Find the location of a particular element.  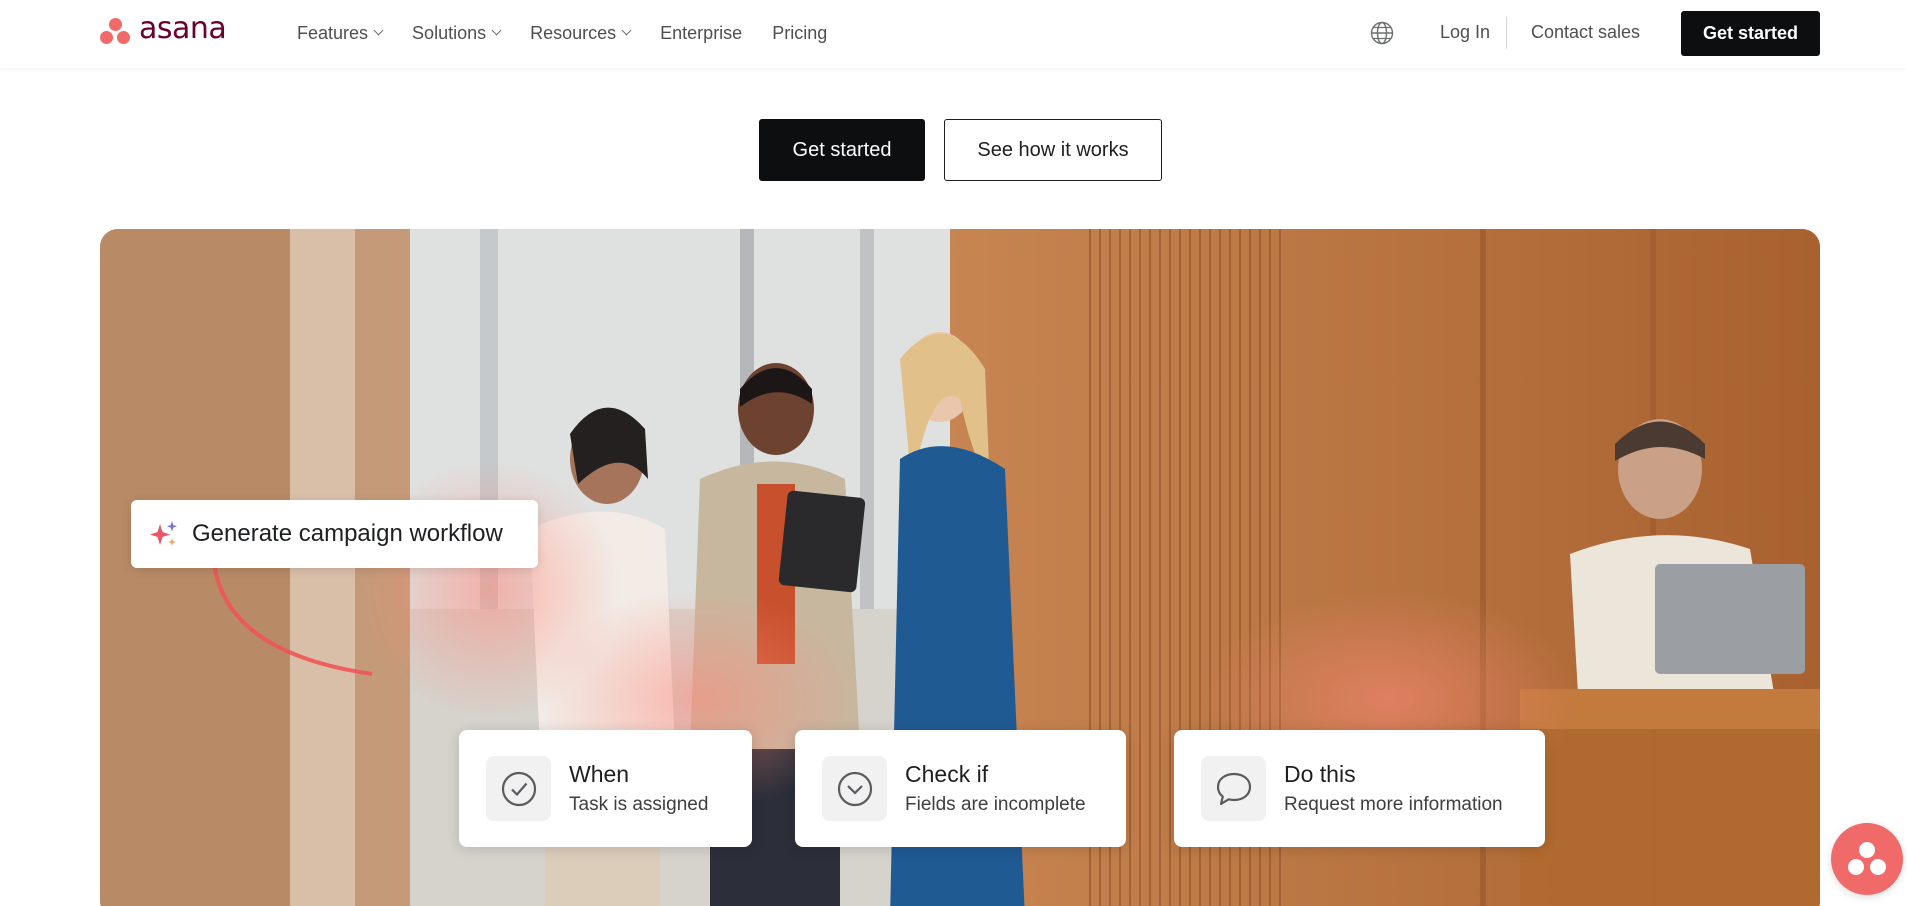

workflow-subtitle: Request more information is located at coordinates (1393, 804).